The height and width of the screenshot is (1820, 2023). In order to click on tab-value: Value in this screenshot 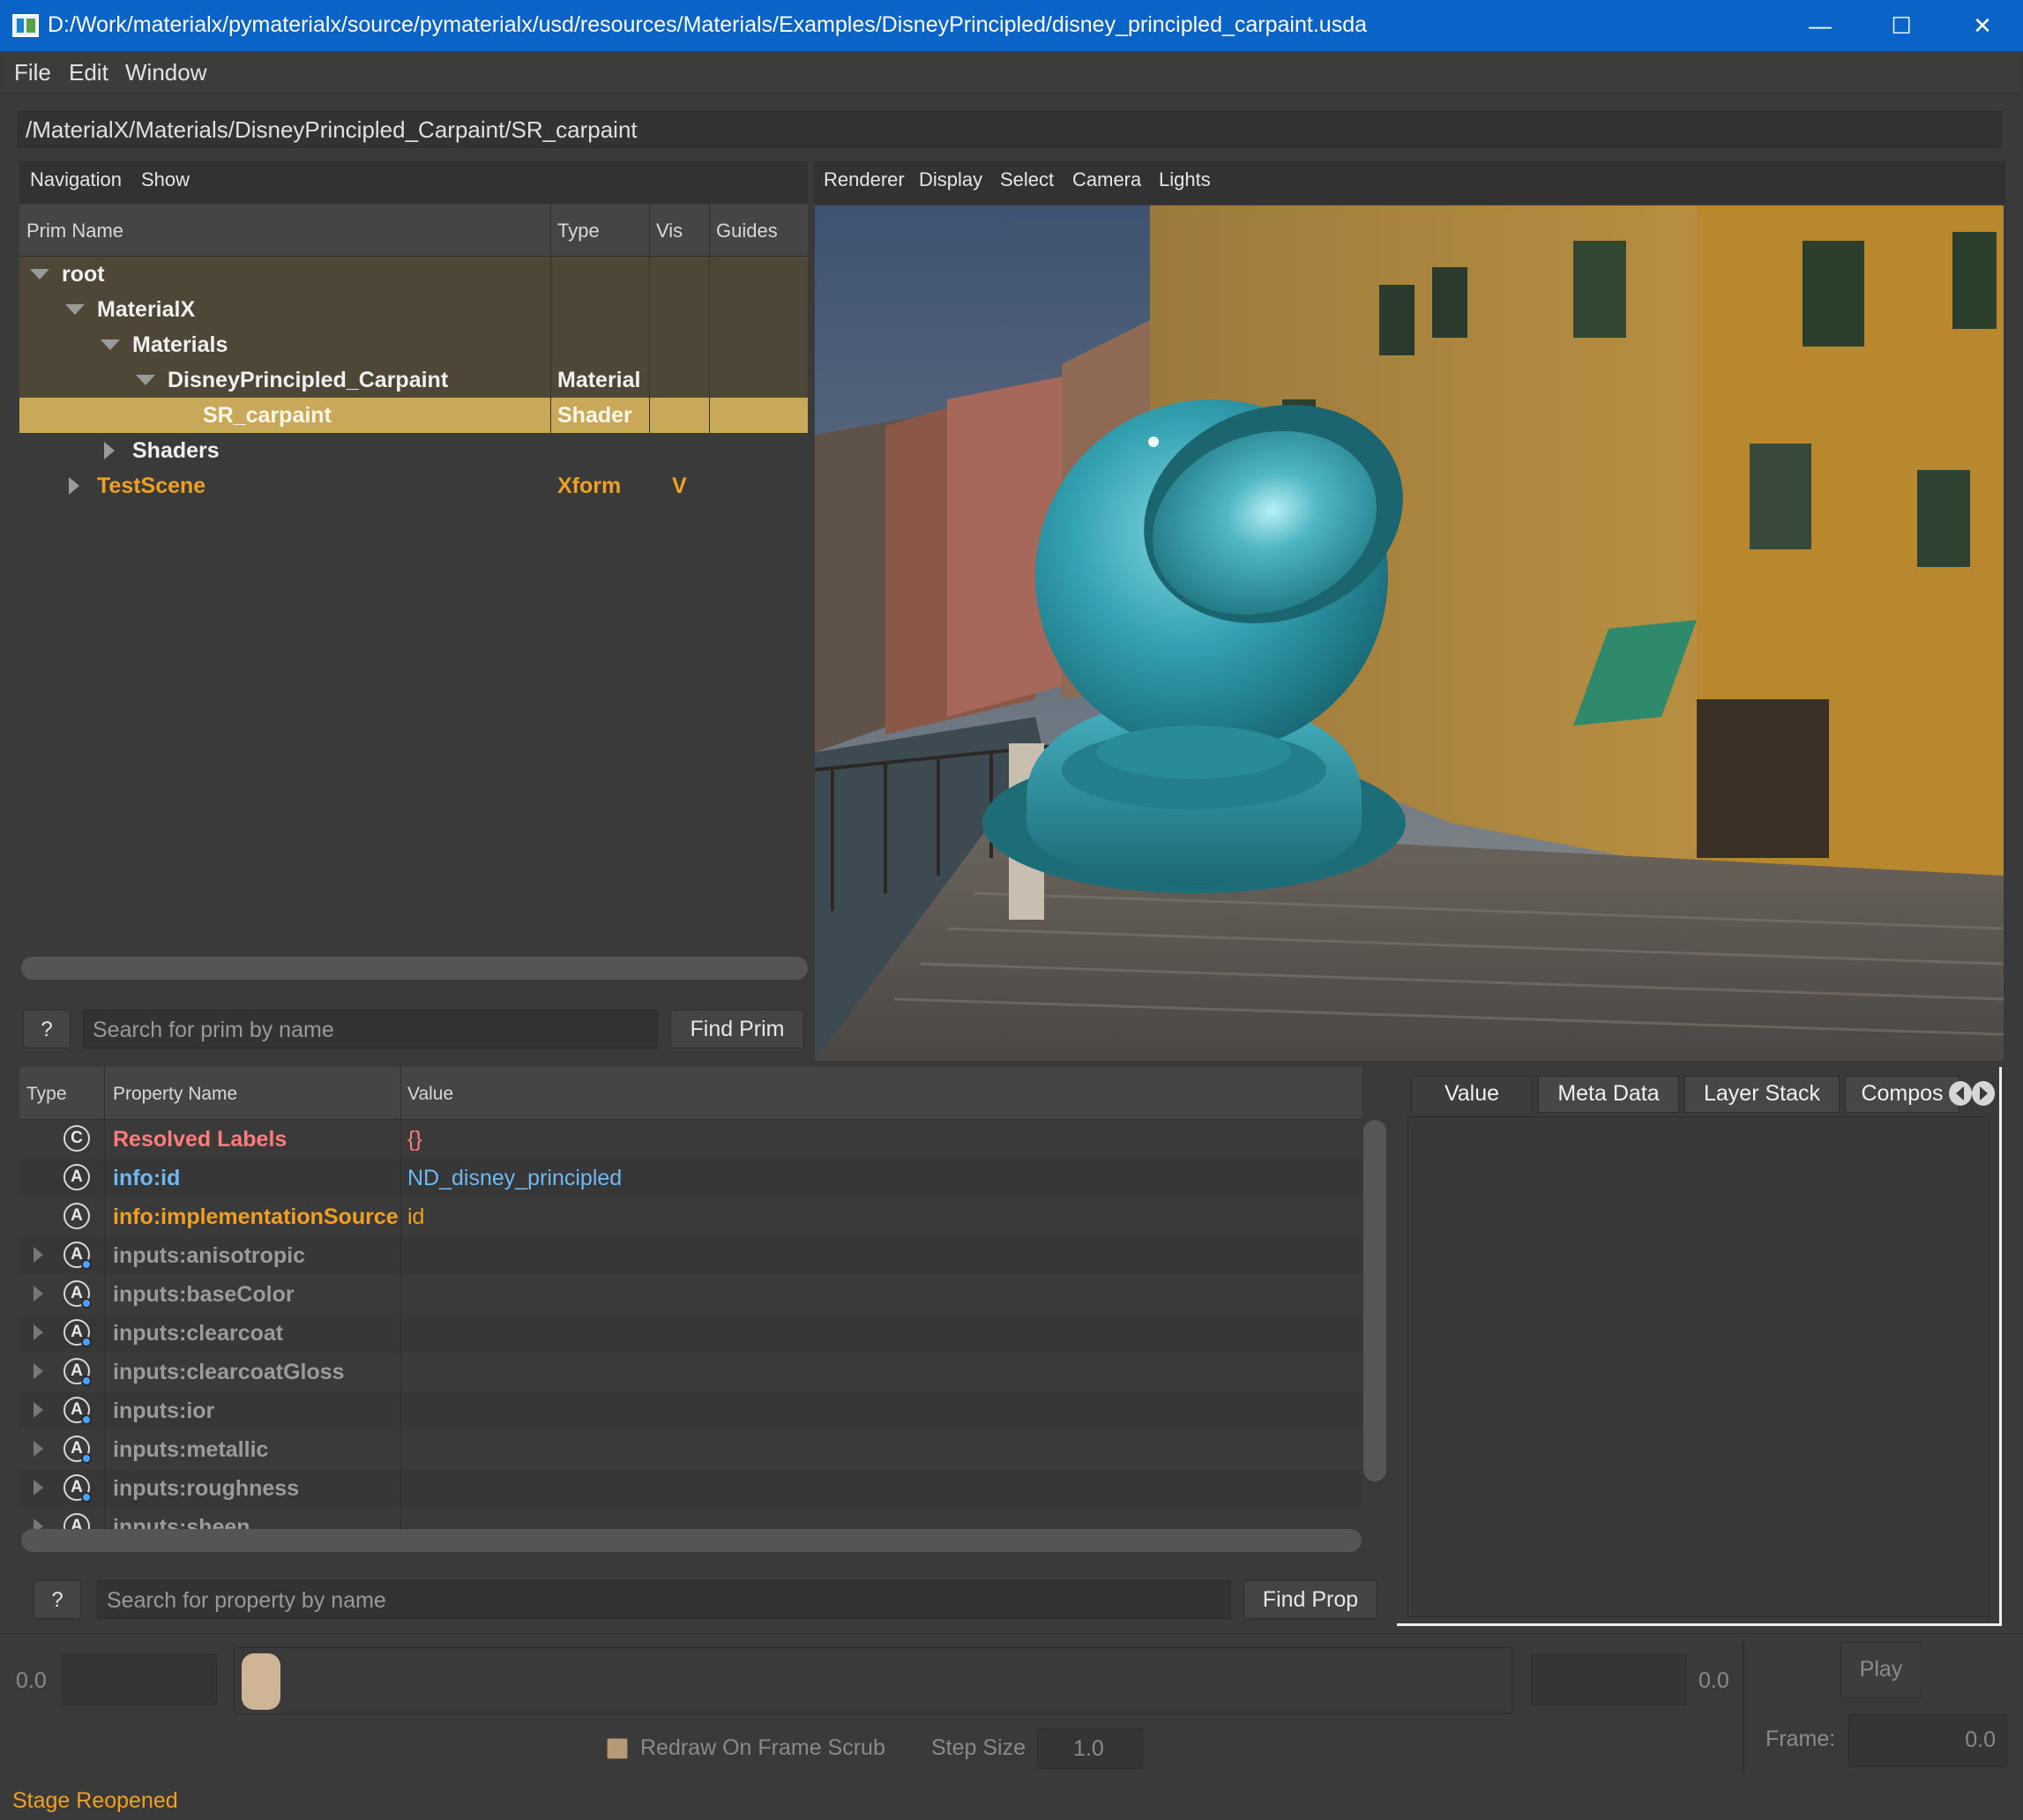, I will do `click(1472, 1094)`.